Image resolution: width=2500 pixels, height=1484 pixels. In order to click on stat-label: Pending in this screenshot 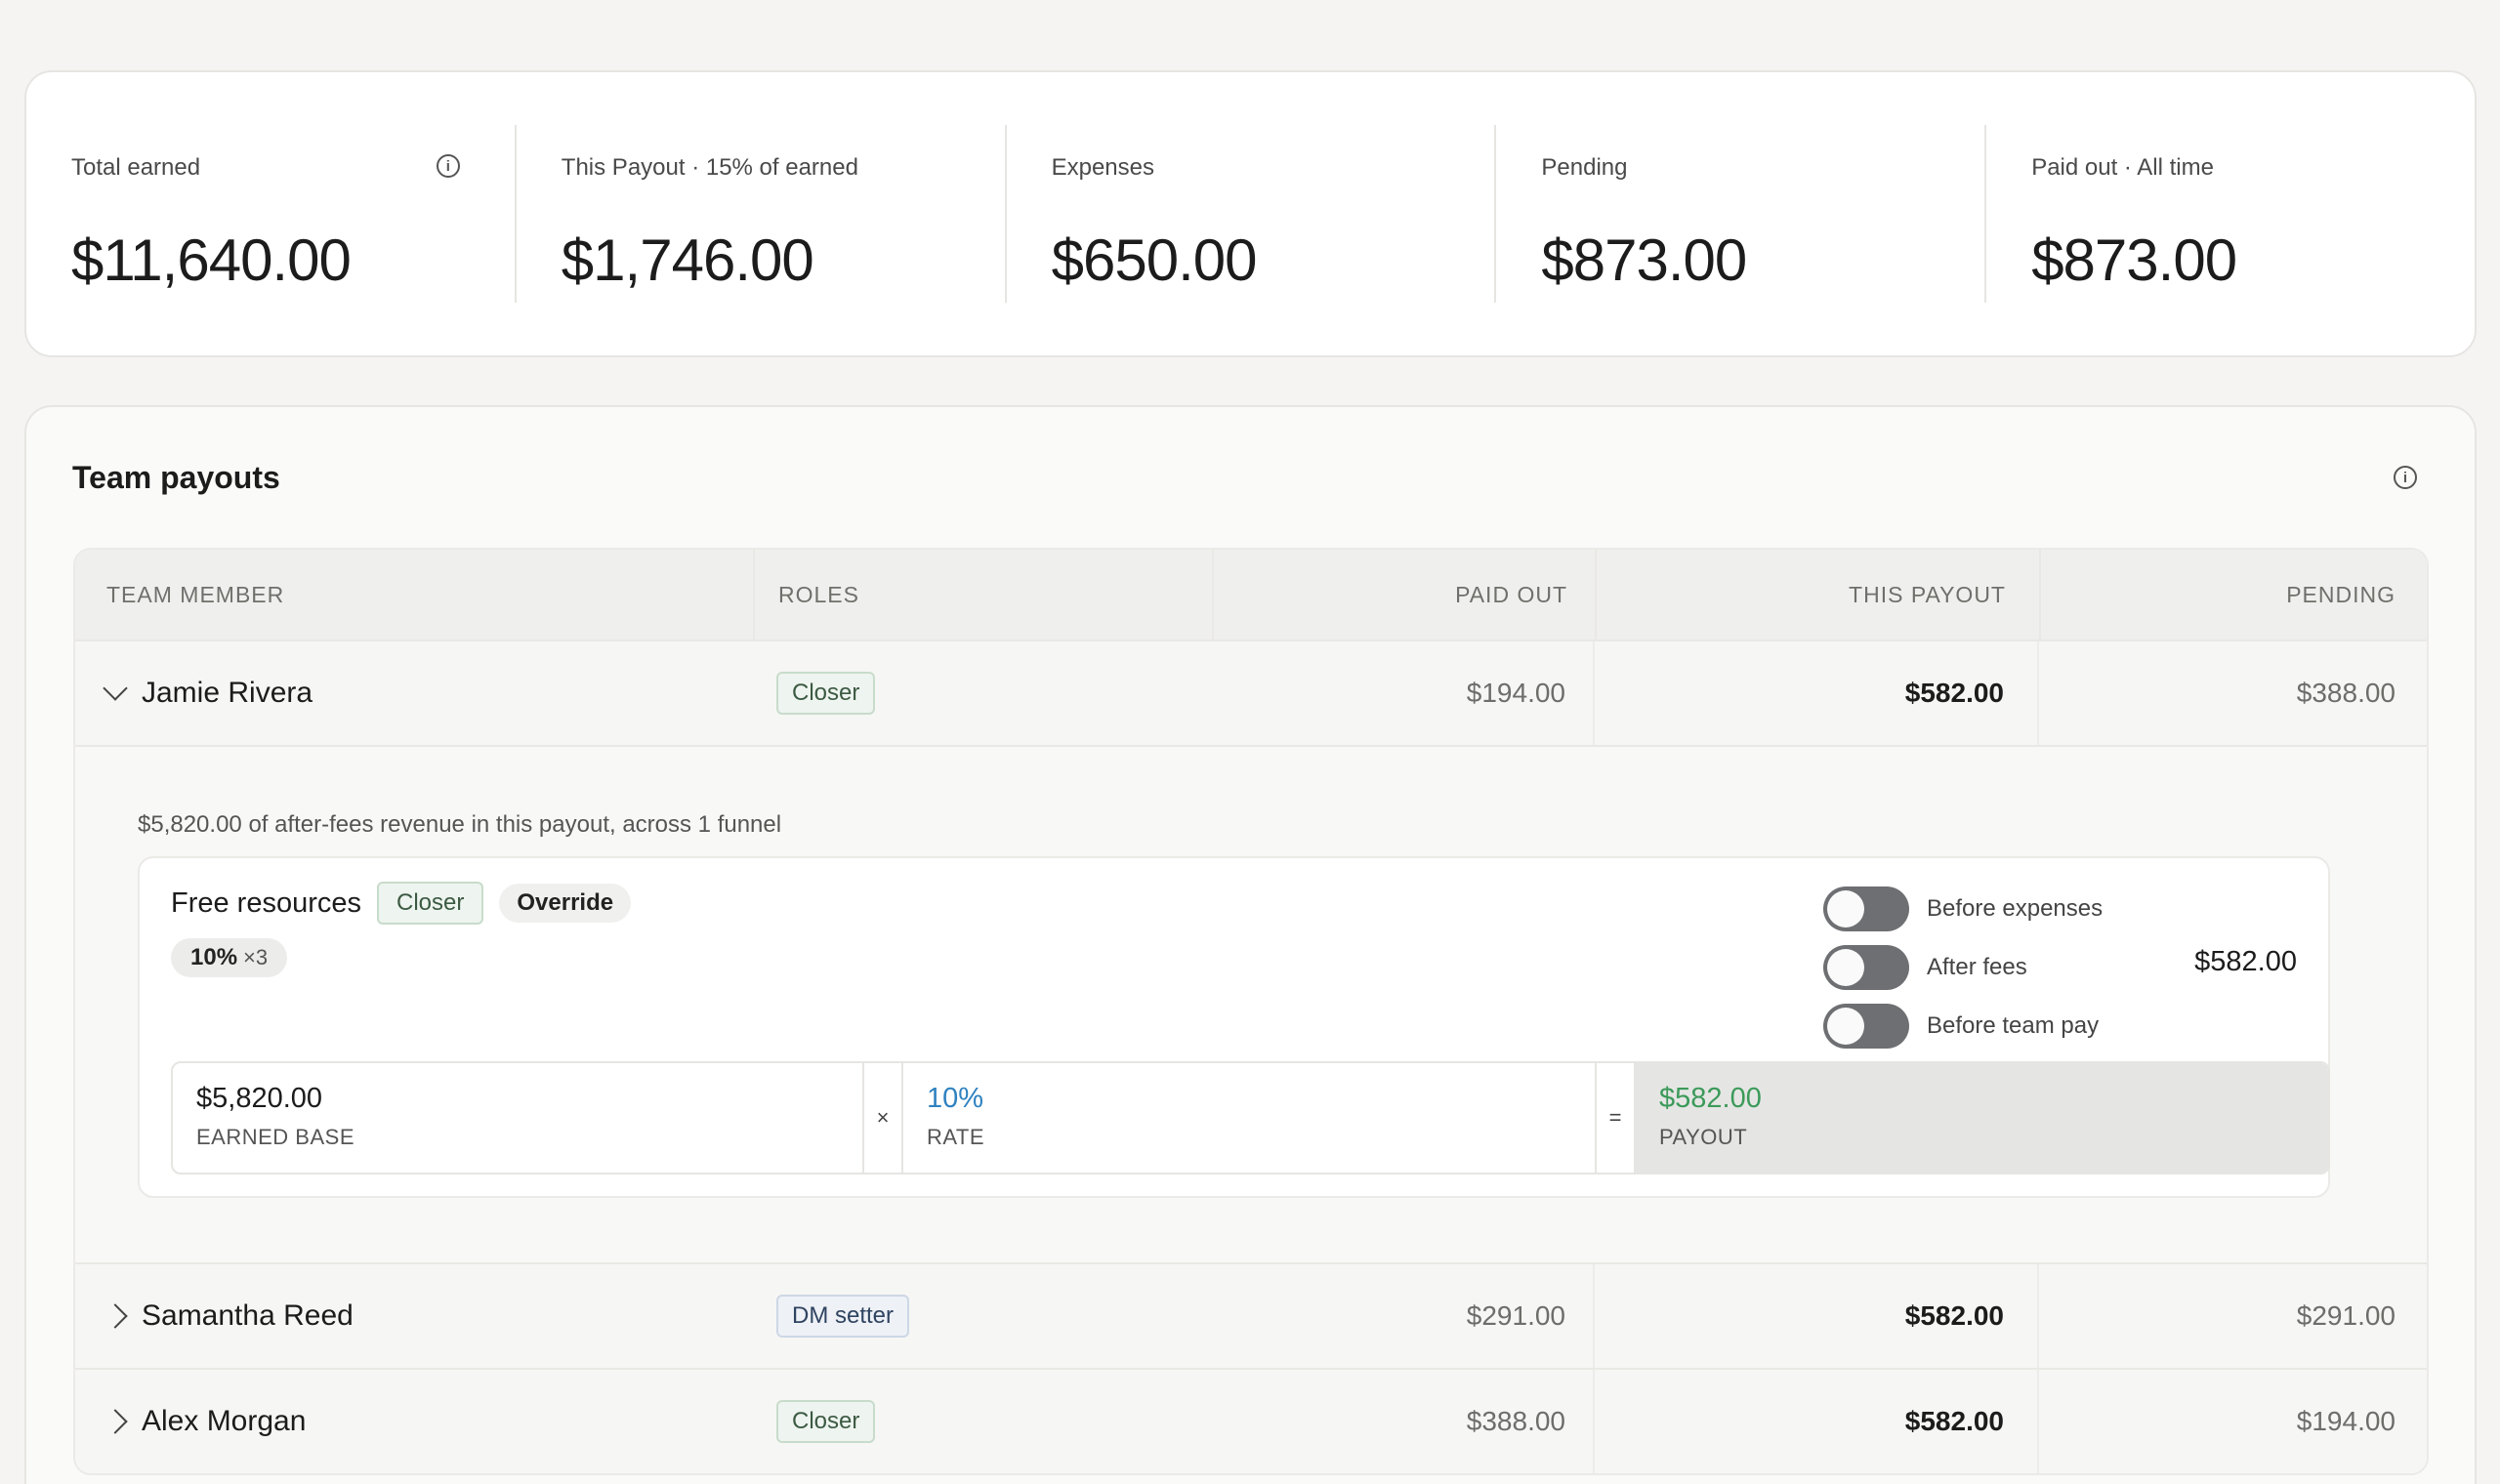, I will do `click(1584, 168)`.